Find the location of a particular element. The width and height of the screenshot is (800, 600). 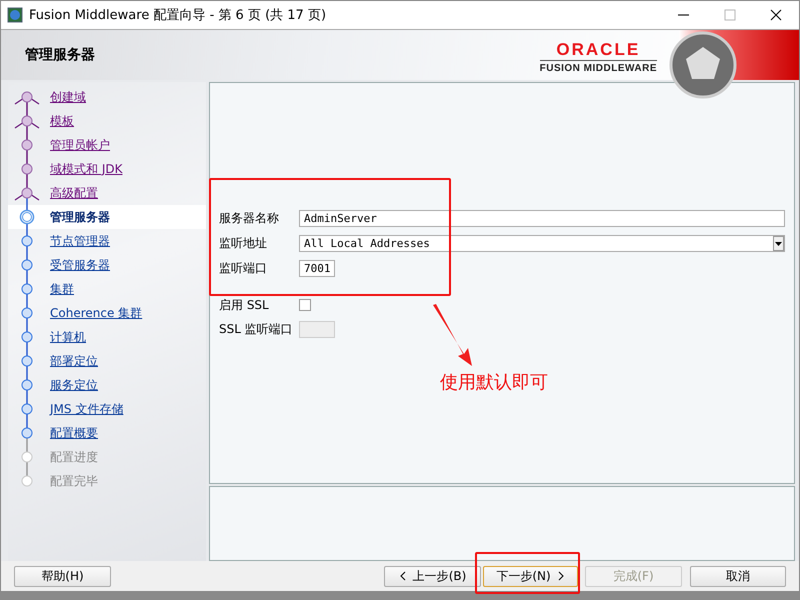

input-field: 7001 is located at coordinates (317, 268).